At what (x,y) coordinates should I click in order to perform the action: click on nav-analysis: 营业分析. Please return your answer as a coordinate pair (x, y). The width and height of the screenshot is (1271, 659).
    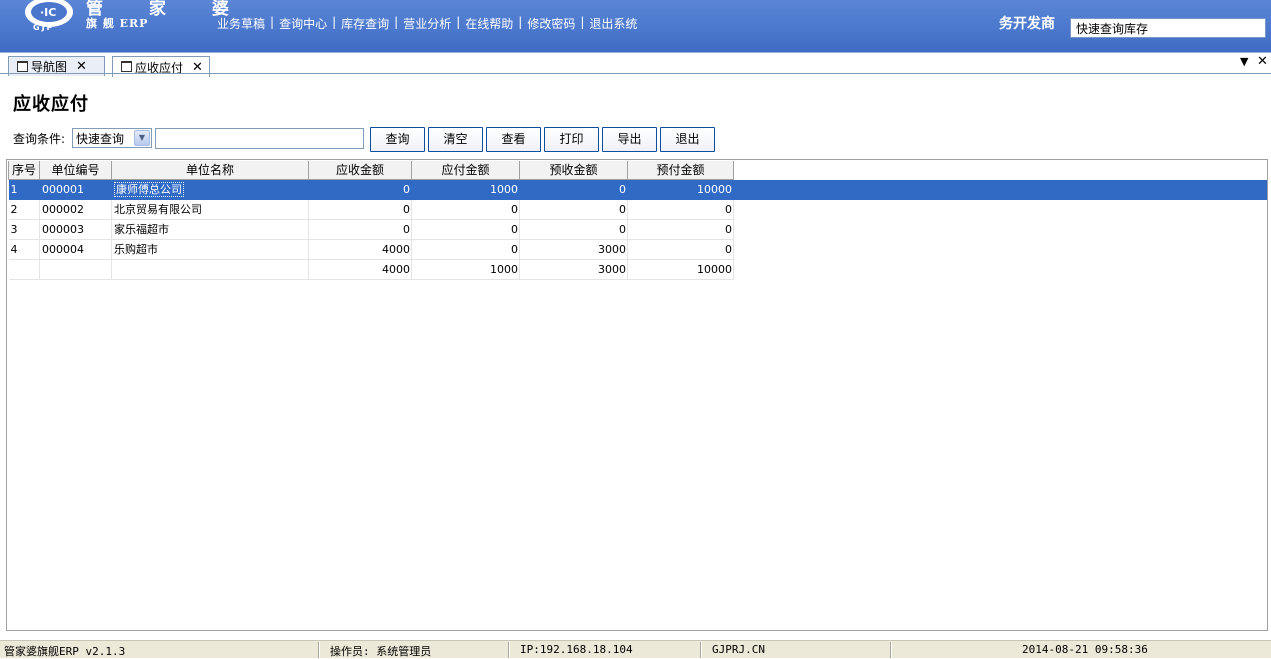
    Looking at the image, I should click on (427, 23).